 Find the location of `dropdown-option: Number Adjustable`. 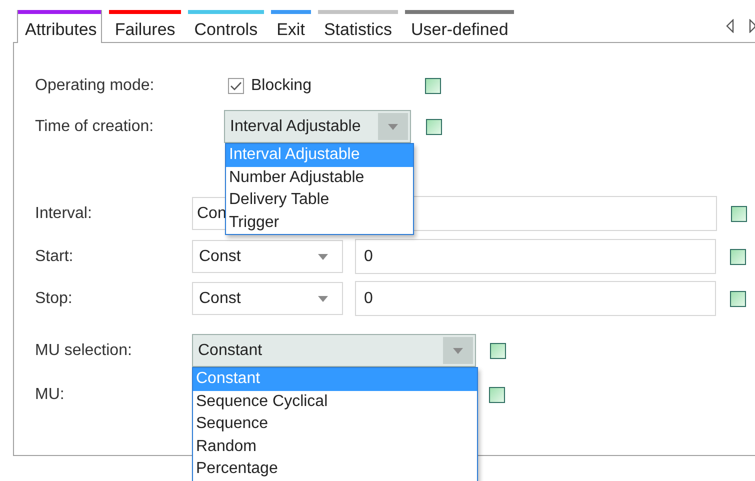

dropdown-option: Number Adjustable is located at coordinates (319, 177).